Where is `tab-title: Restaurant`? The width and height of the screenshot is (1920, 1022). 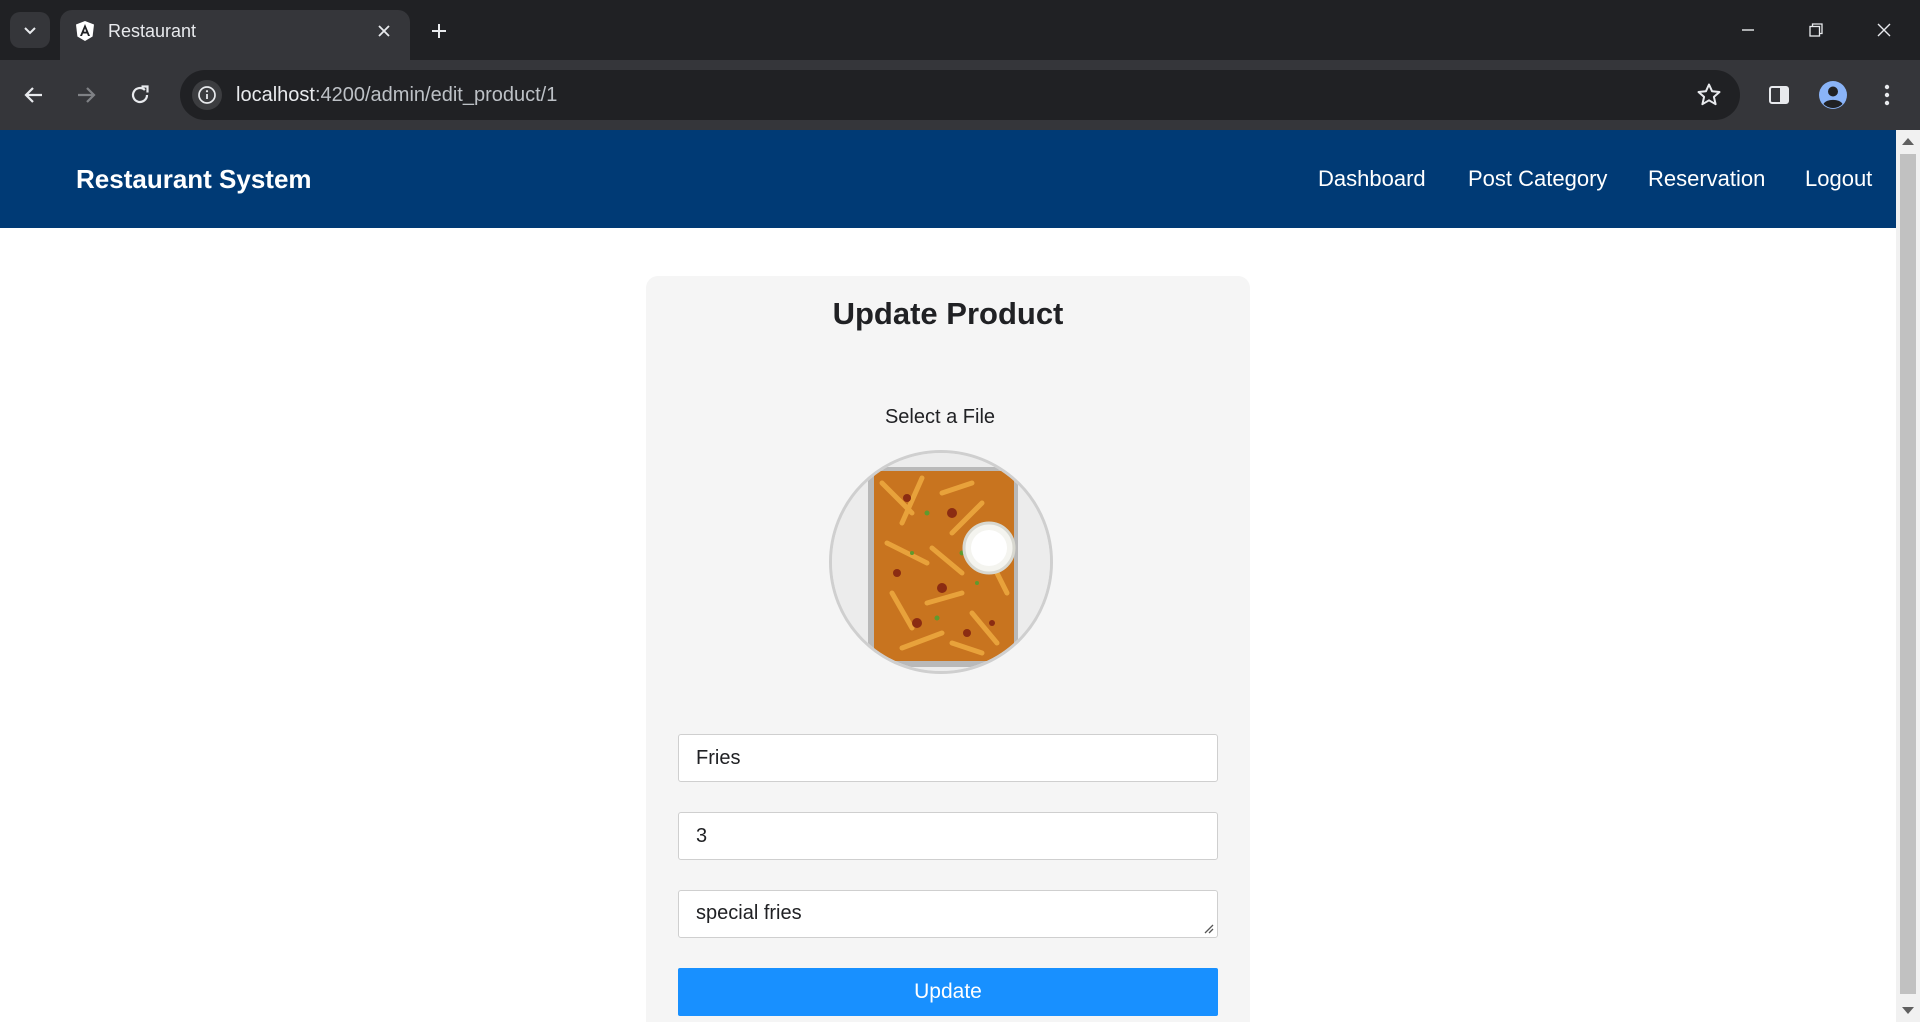 tab-title: Restaurant is located at coordinates (152, 31).